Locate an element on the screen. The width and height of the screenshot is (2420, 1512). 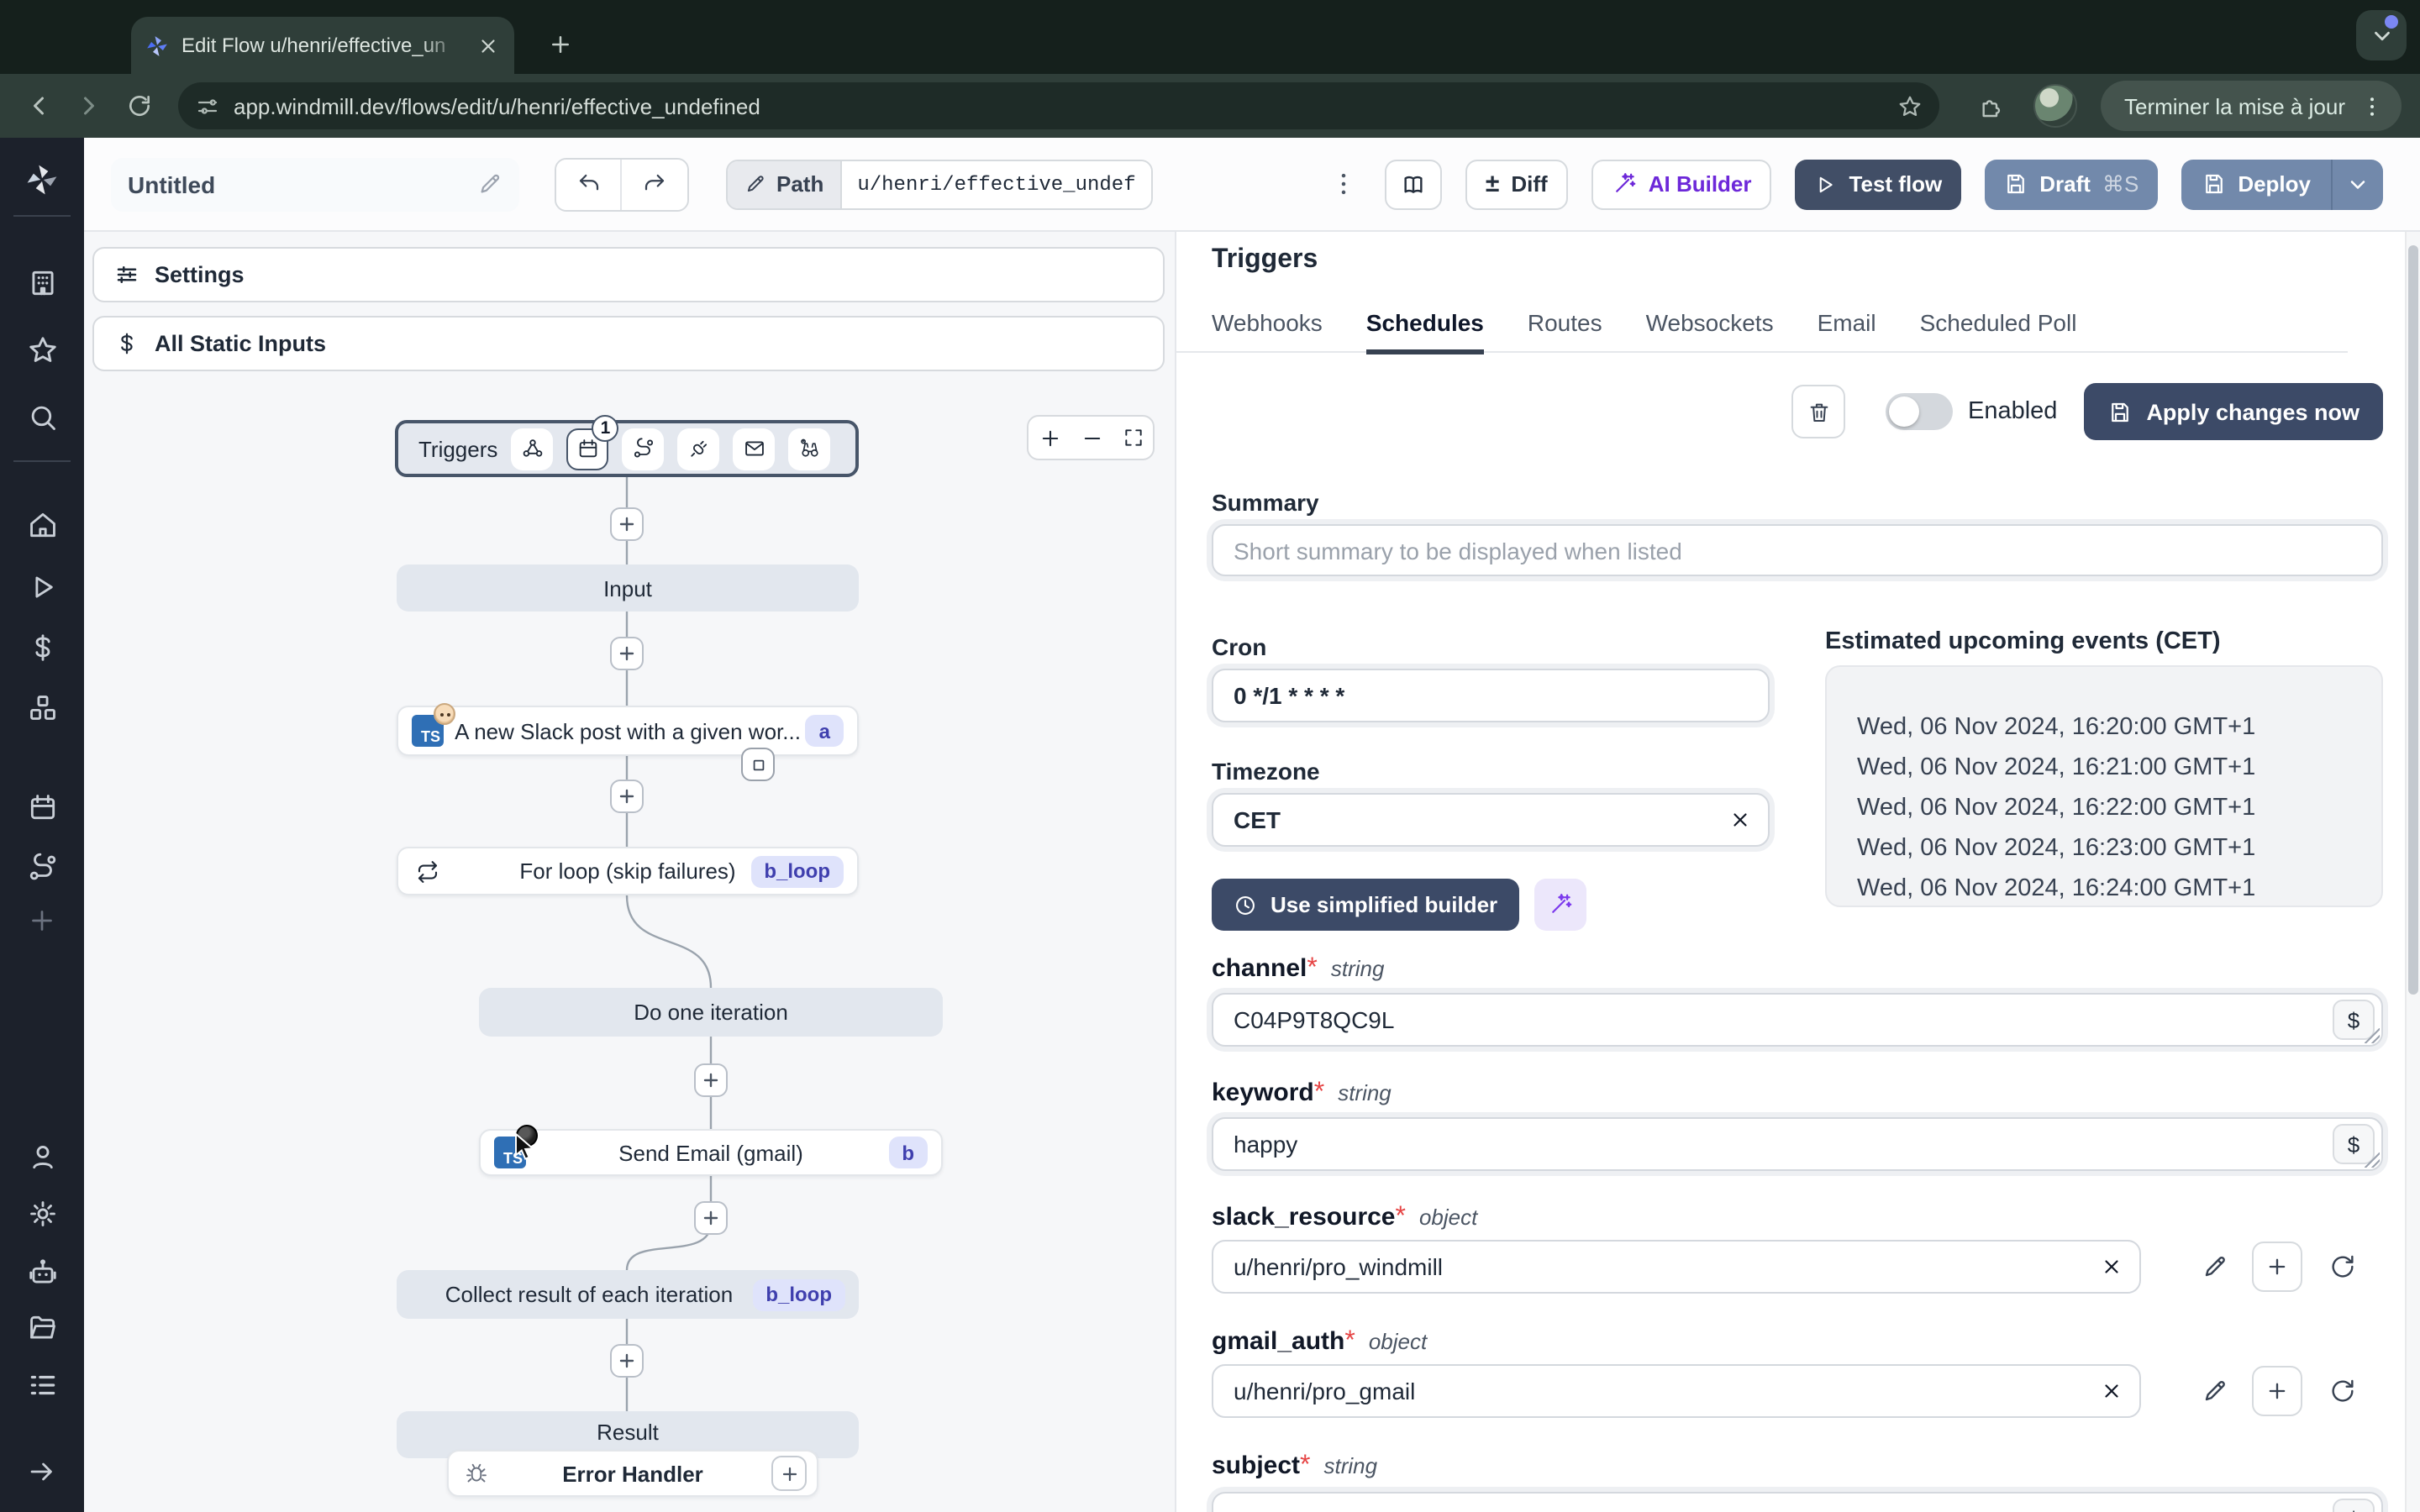
tab-routes: Routes is located at coordinates (1565, 331).